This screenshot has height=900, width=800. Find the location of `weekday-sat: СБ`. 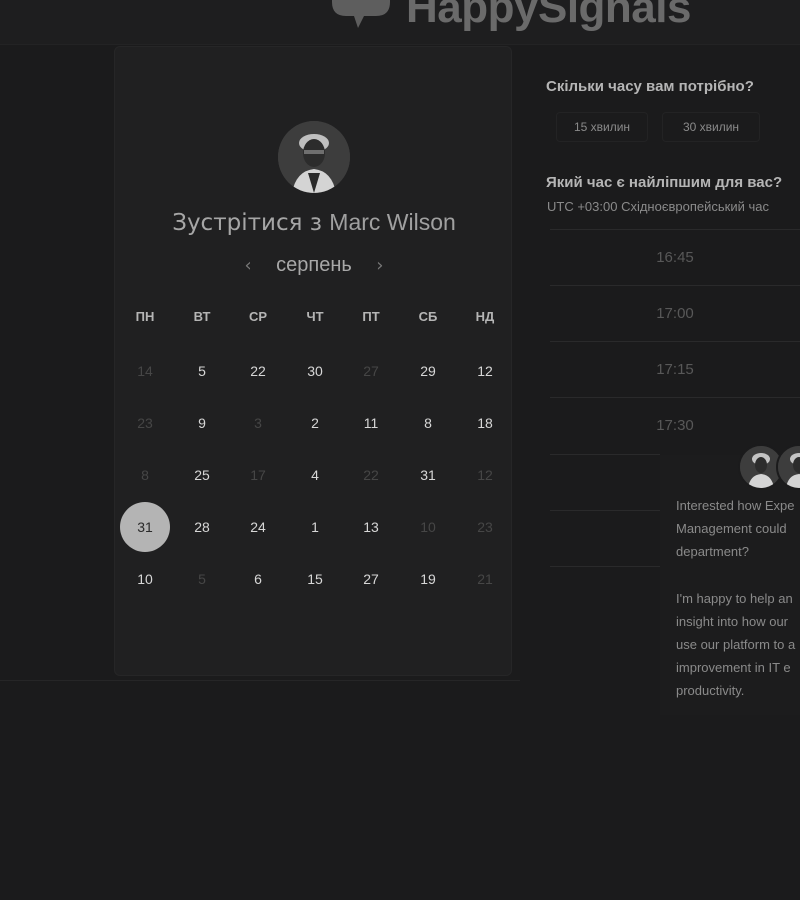

weekday-sat: СБ is located at coordinates (428, 316).